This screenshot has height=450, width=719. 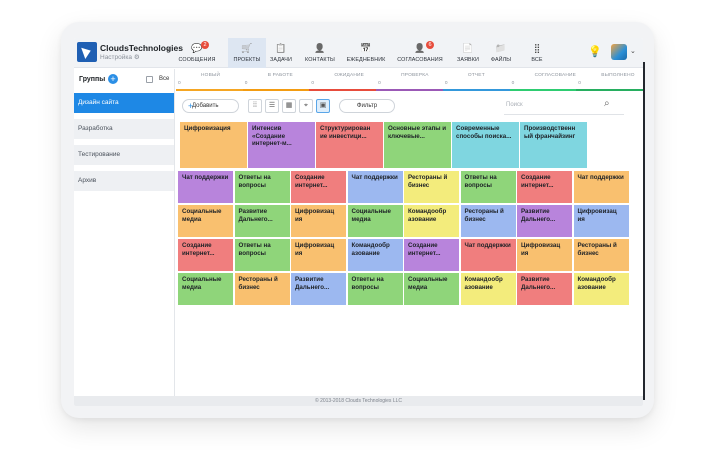 I want to click on project-card: Цифровизация, so click(x=213, y=145).